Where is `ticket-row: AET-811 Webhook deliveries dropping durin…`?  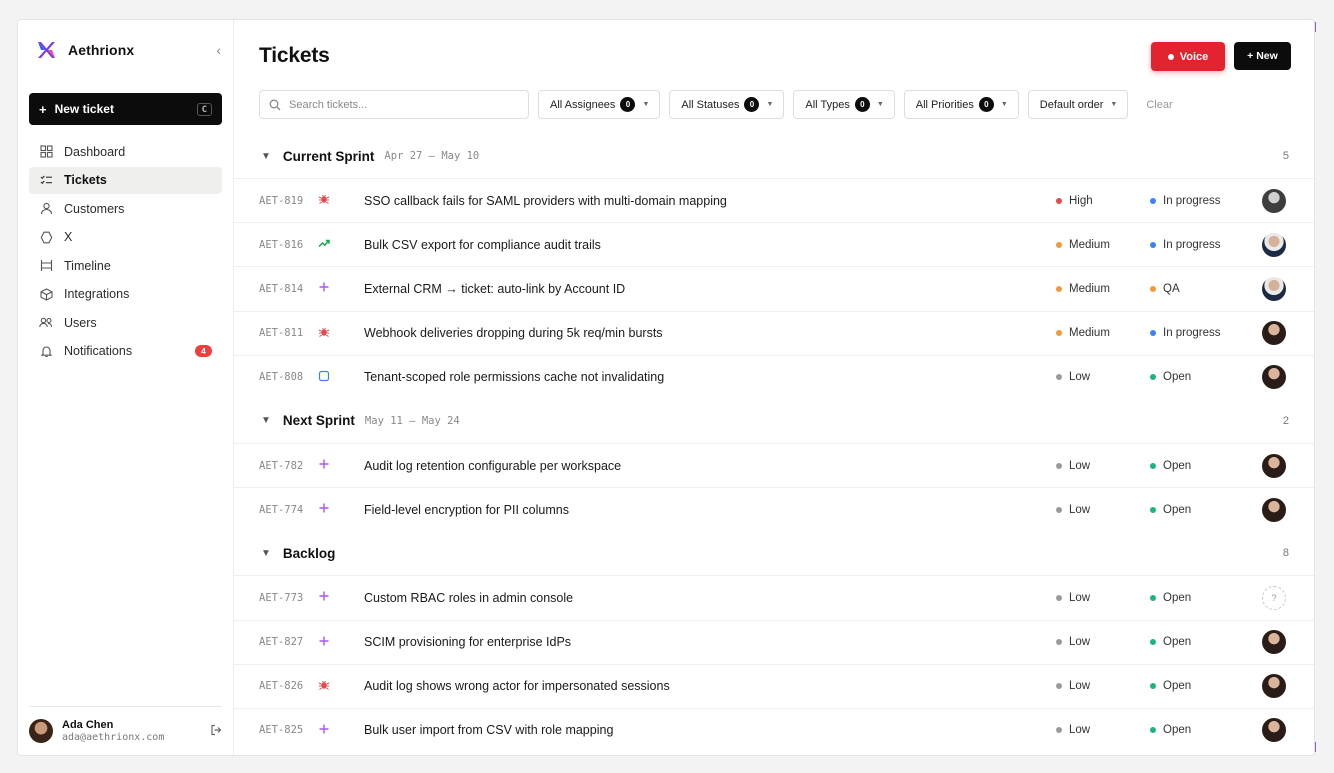 ticket-row: AET-811 Webhook deliveries dropping durin… is located at coordinates (774, 332).